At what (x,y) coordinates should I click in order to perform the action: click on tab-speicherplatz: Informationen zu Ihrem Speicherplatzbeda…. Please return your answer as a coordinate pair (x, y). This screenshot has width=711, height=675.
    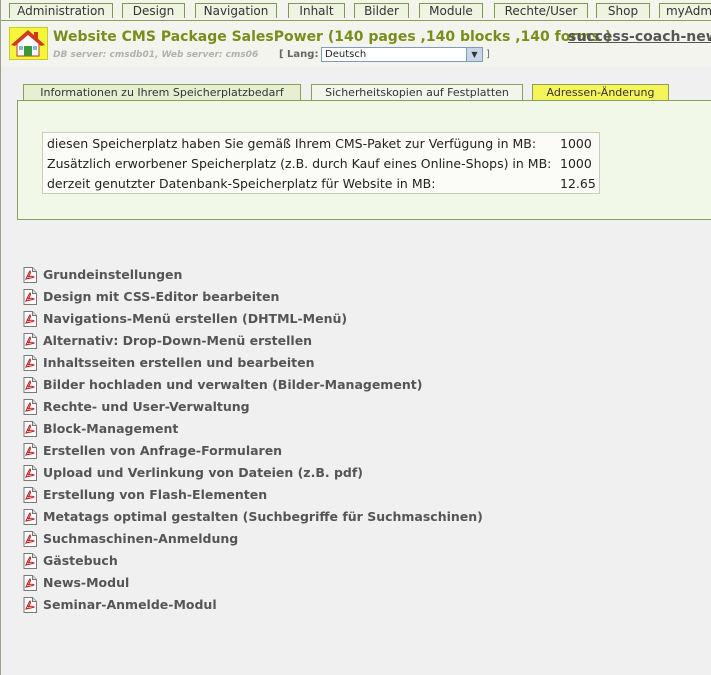
    Looking at the image, I should click on (162, 92).